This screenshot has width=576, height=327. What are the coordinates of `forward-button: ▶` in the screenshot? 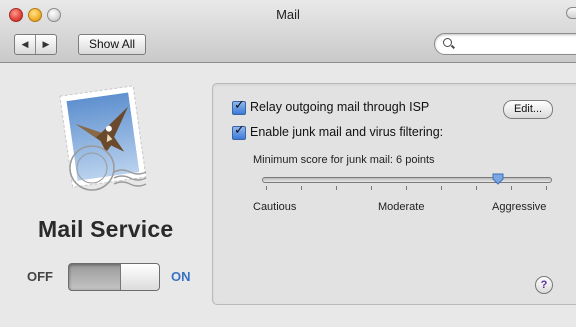 It's located at (45, 44).